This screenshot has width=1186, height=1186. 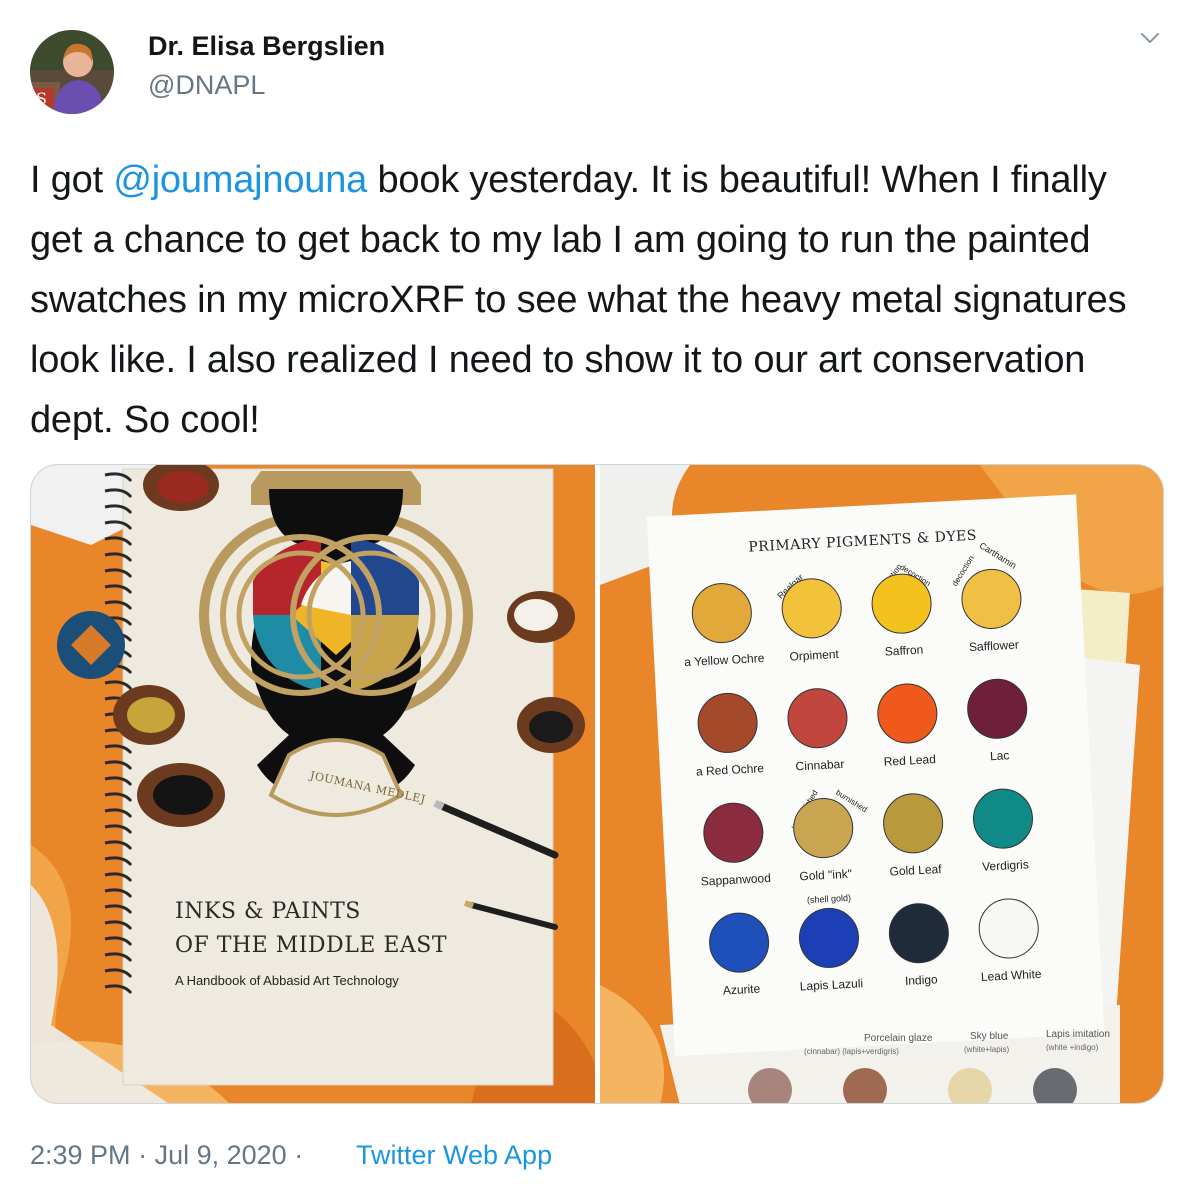 I want to click on pigment-swatch-label: Lead White, so click(x=1011, y=975).